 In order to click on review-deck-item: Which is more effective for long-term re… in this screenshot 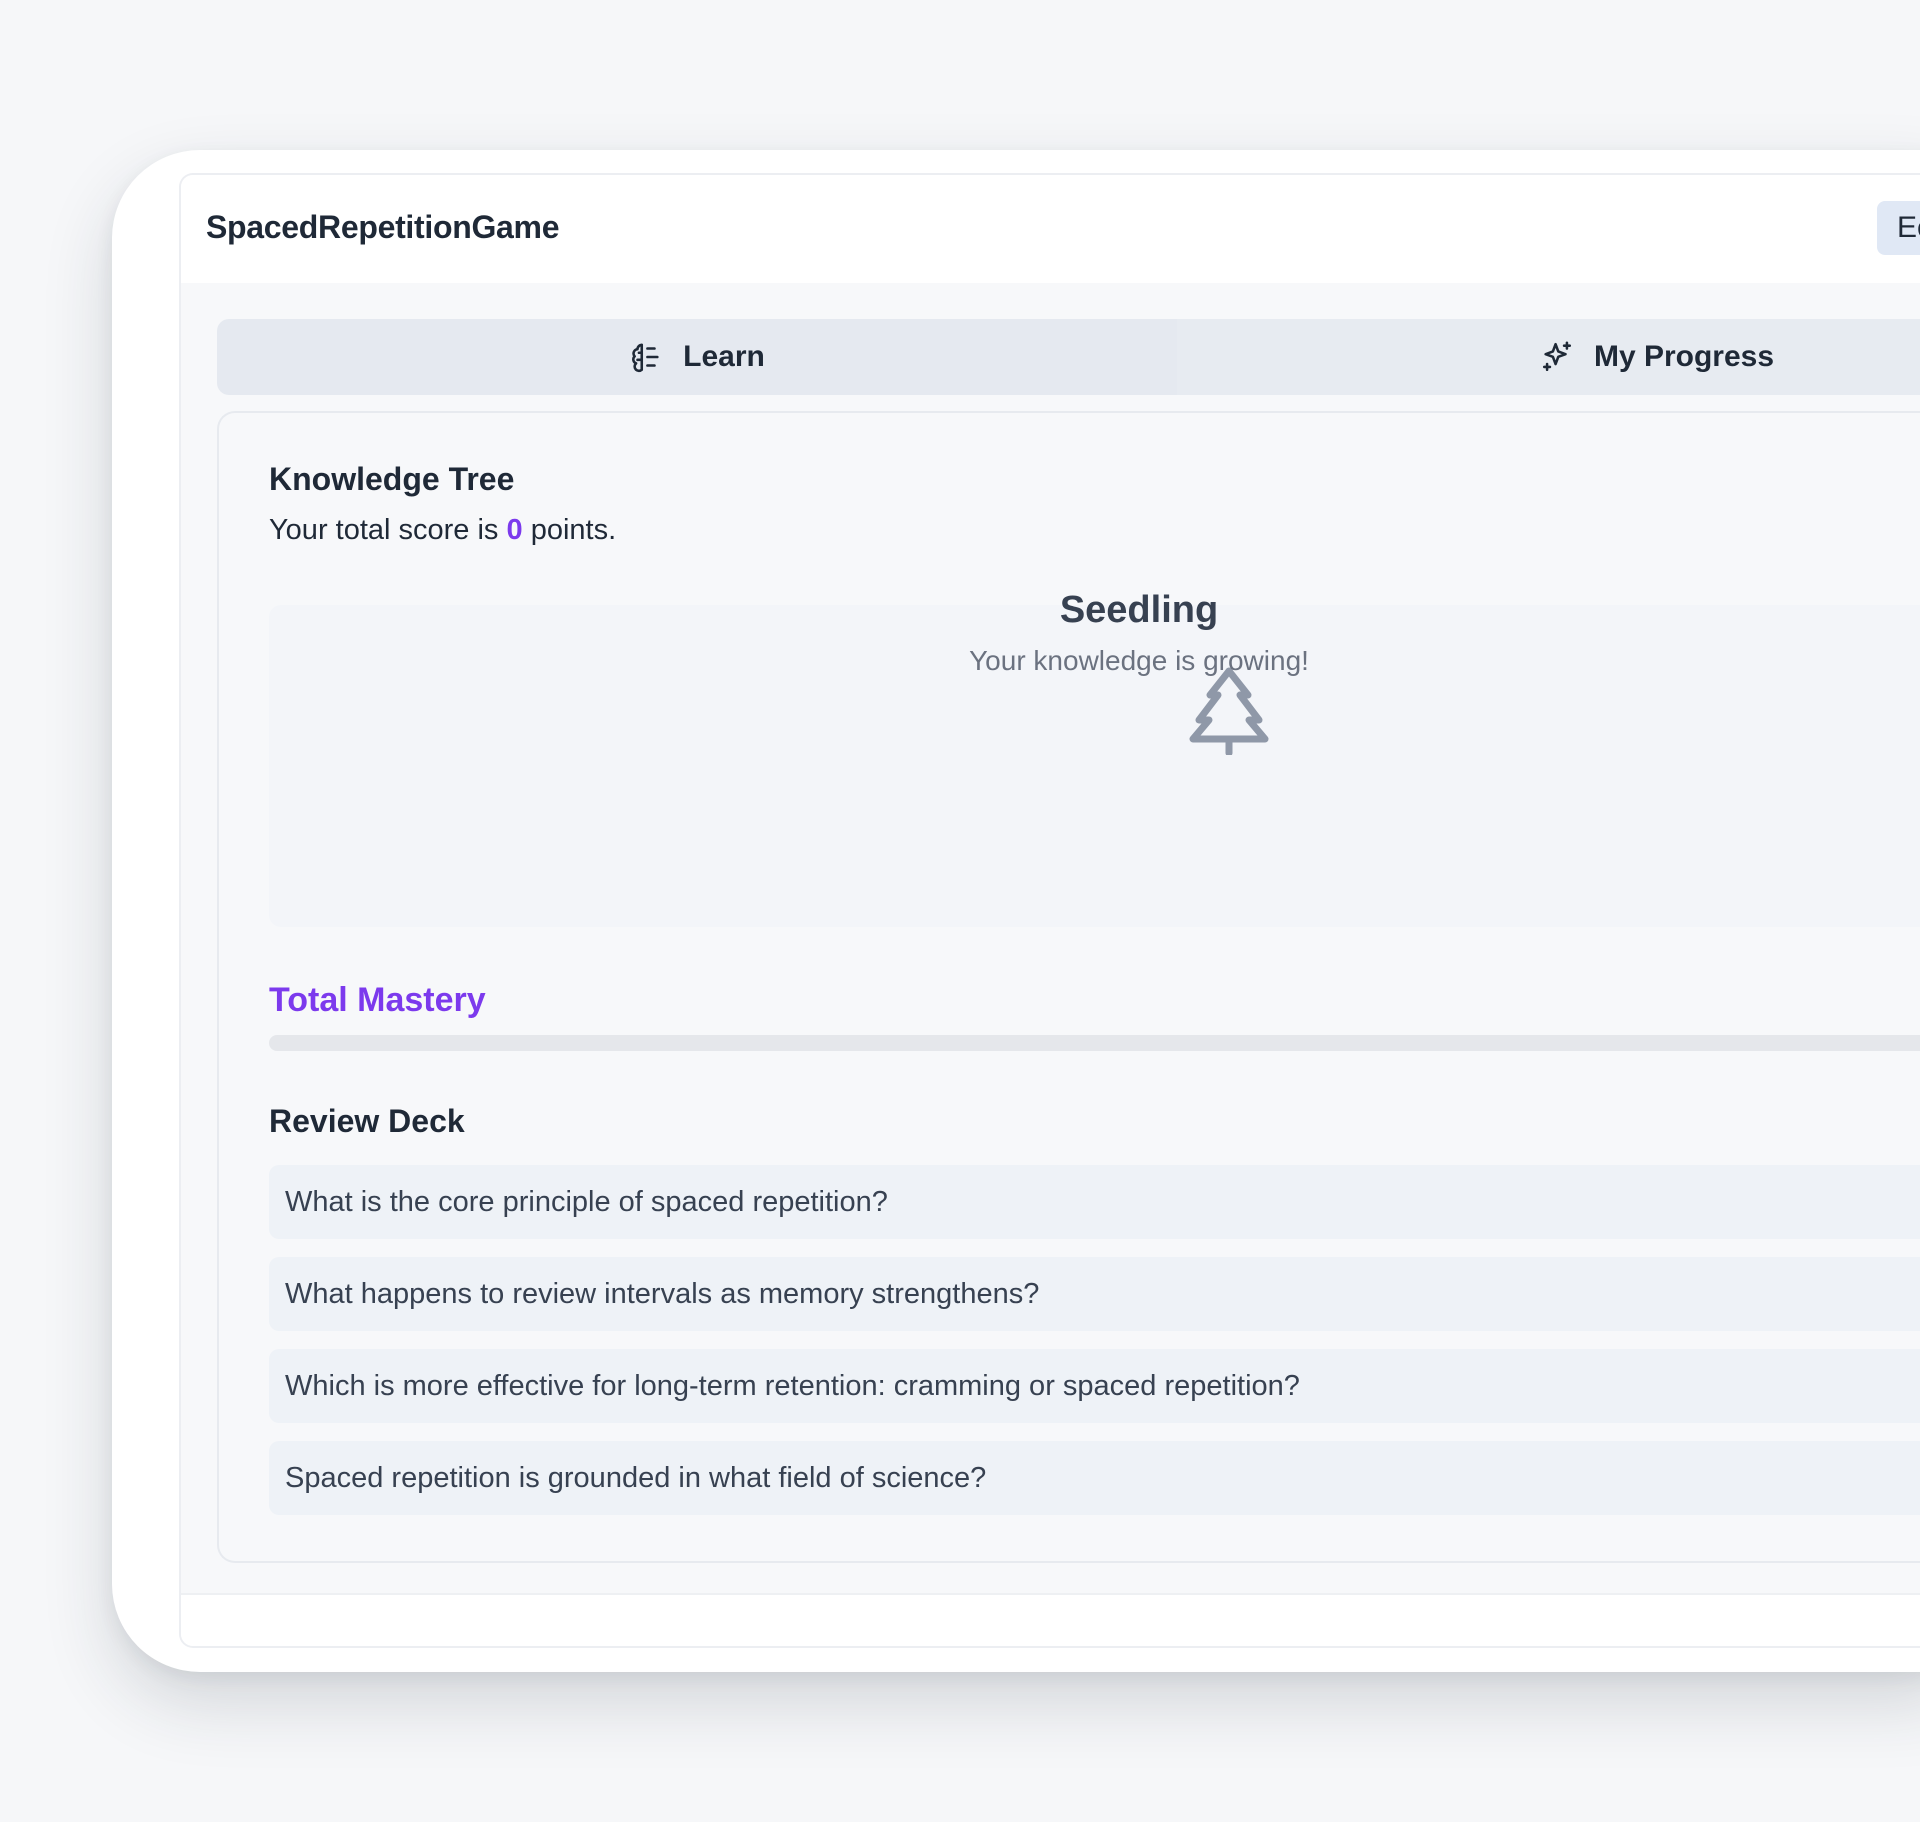, I will do `click(1094, 1386)`.